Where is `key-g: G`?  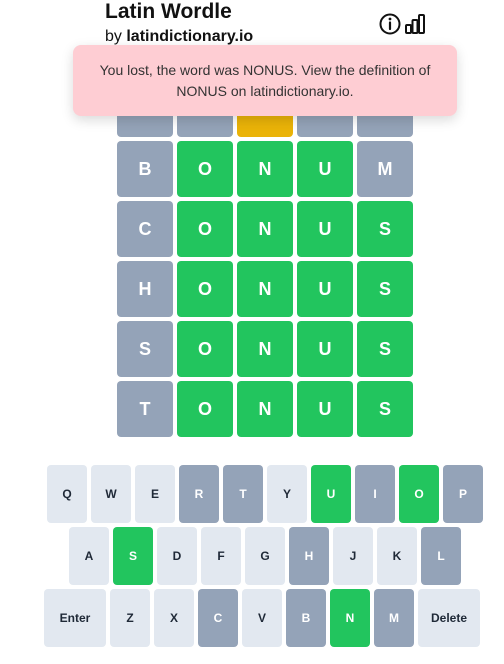 key-g: G is located at coordinates (265, 556).